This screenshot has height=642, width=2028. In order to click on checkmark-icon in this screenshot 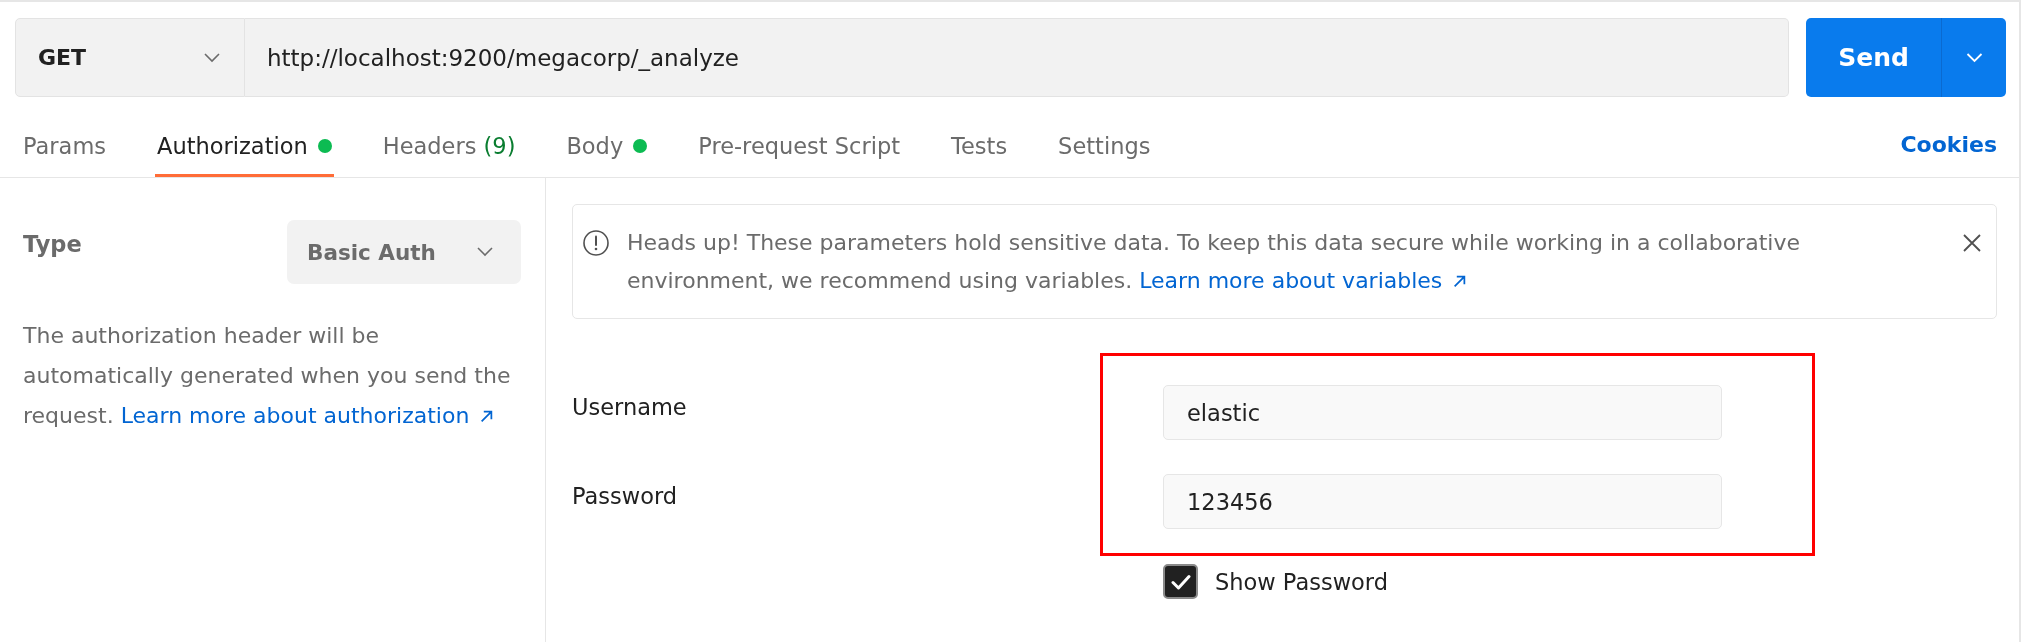, I will do `click(1180, 581)`.